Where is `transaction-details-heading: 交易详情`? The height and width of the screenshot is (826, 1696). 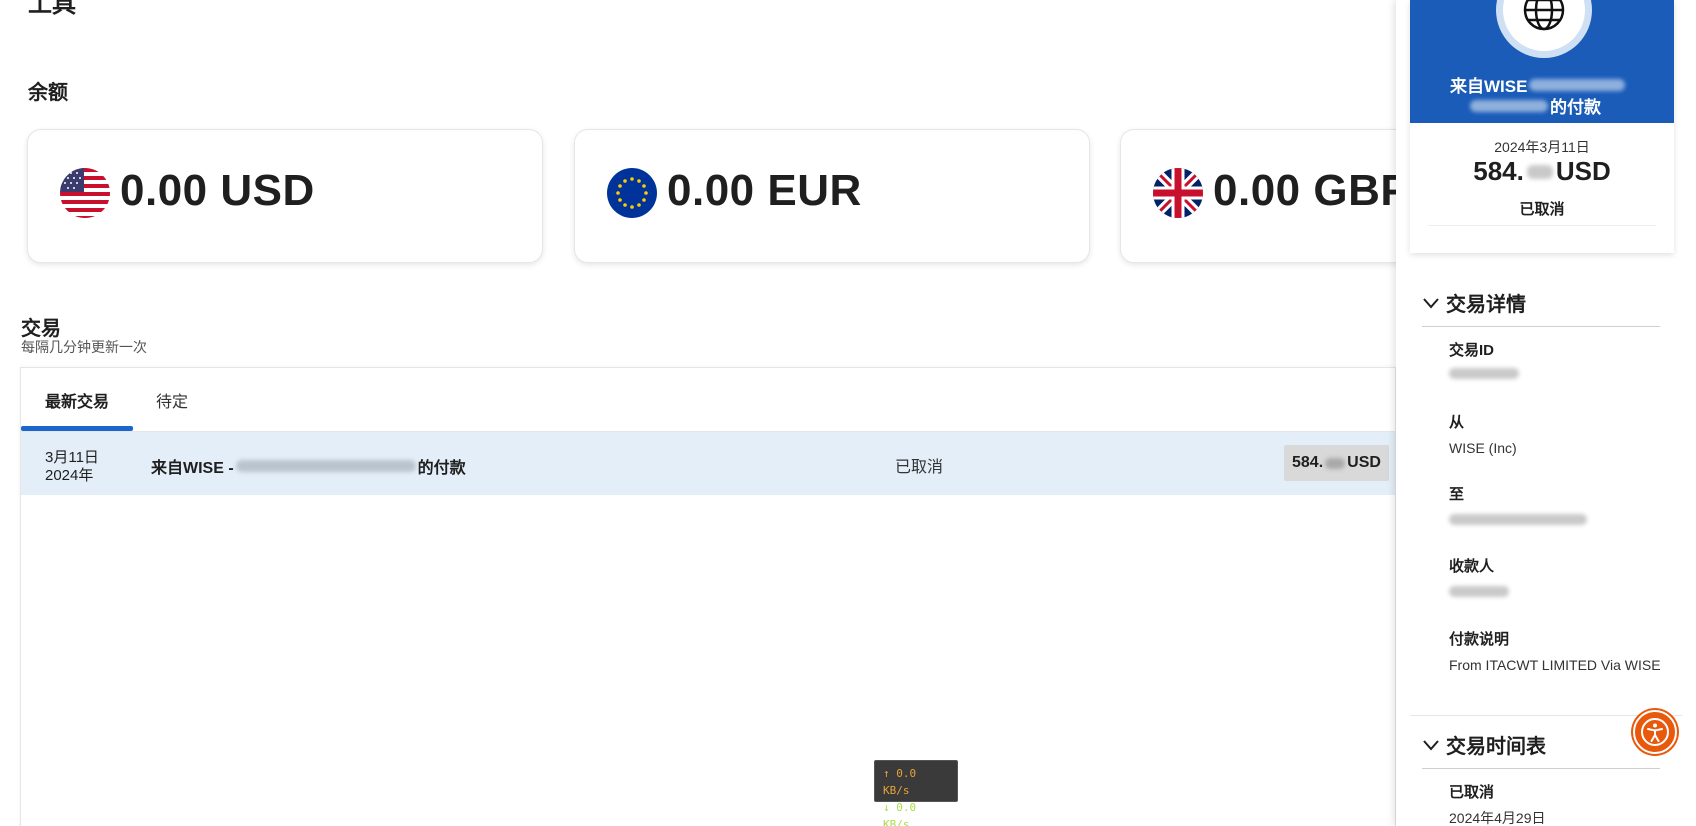
transaction-details-heading: 交易详情 is located at coordinates (1486, 305).